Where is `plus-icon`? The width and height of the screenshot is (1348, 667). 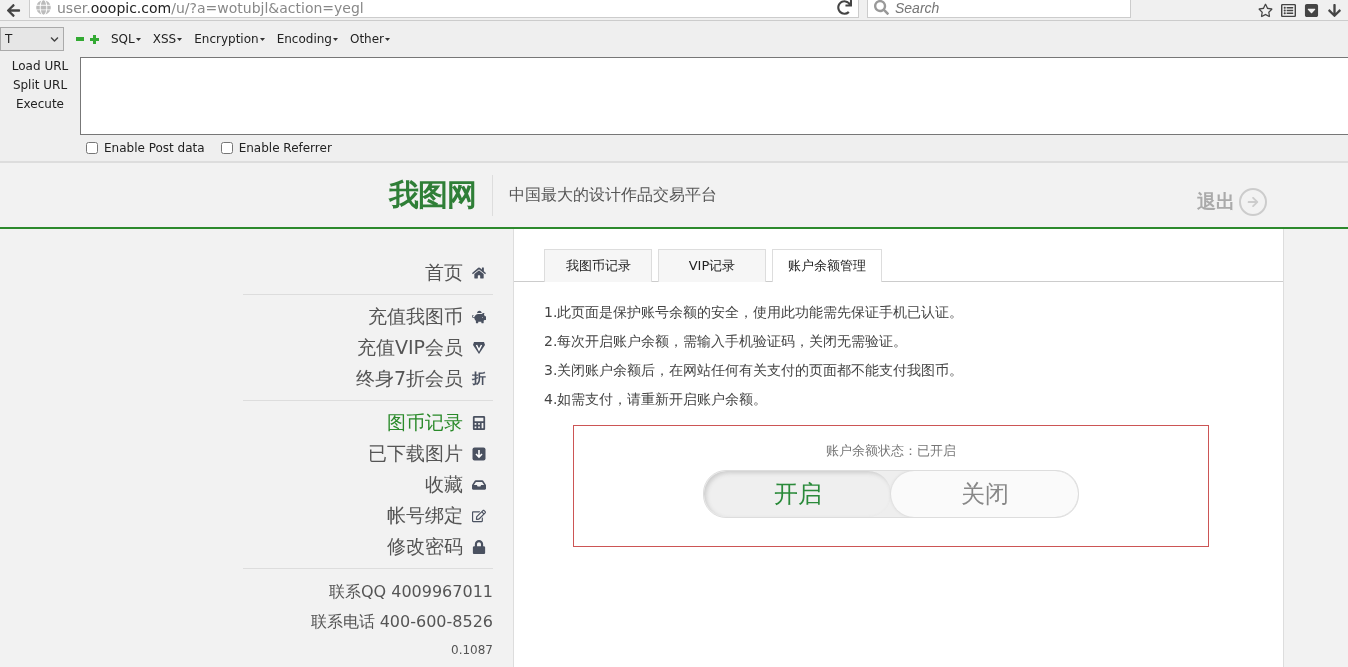
plus-icon is located at coordinates (94, 39).